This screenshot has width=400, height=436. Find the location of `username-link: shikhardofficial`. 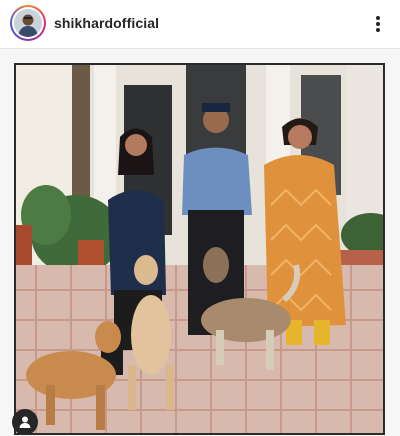

username-link: shikhardofficial is located at coordinates (106, 23).